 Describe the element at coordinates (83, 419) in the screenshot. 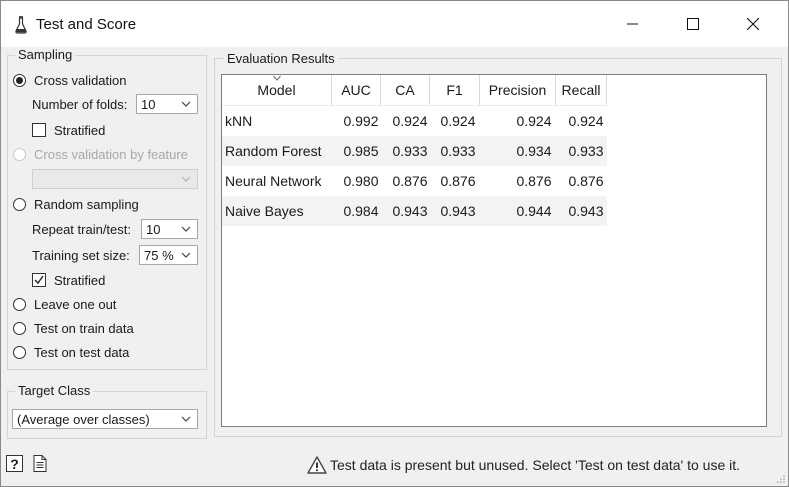

I see `target-class-value: (Average over classes)` at that location.